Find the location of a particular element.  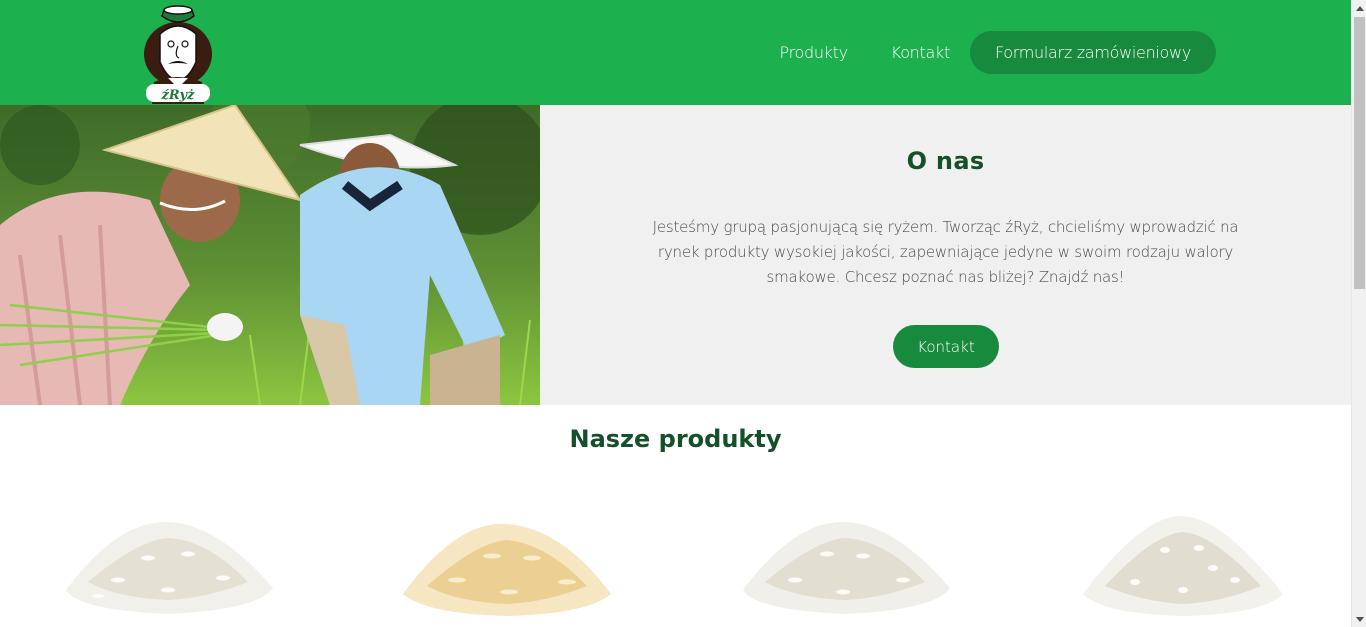

about-title: O nas is located at coordinates (945, 161).